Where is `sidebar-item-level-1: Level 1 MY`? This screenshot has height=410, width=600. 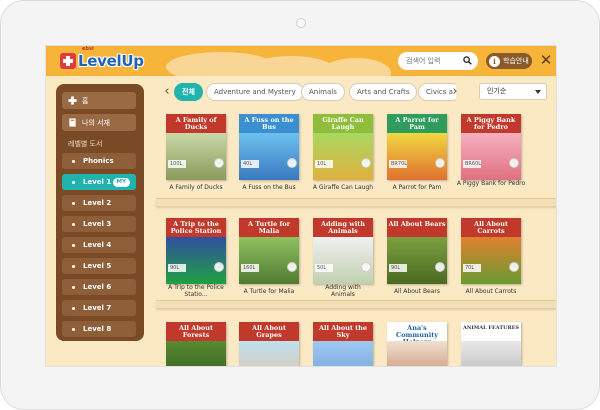
sidebar-item-level-1: Level 1 MY is located at coordinates (99, 182).